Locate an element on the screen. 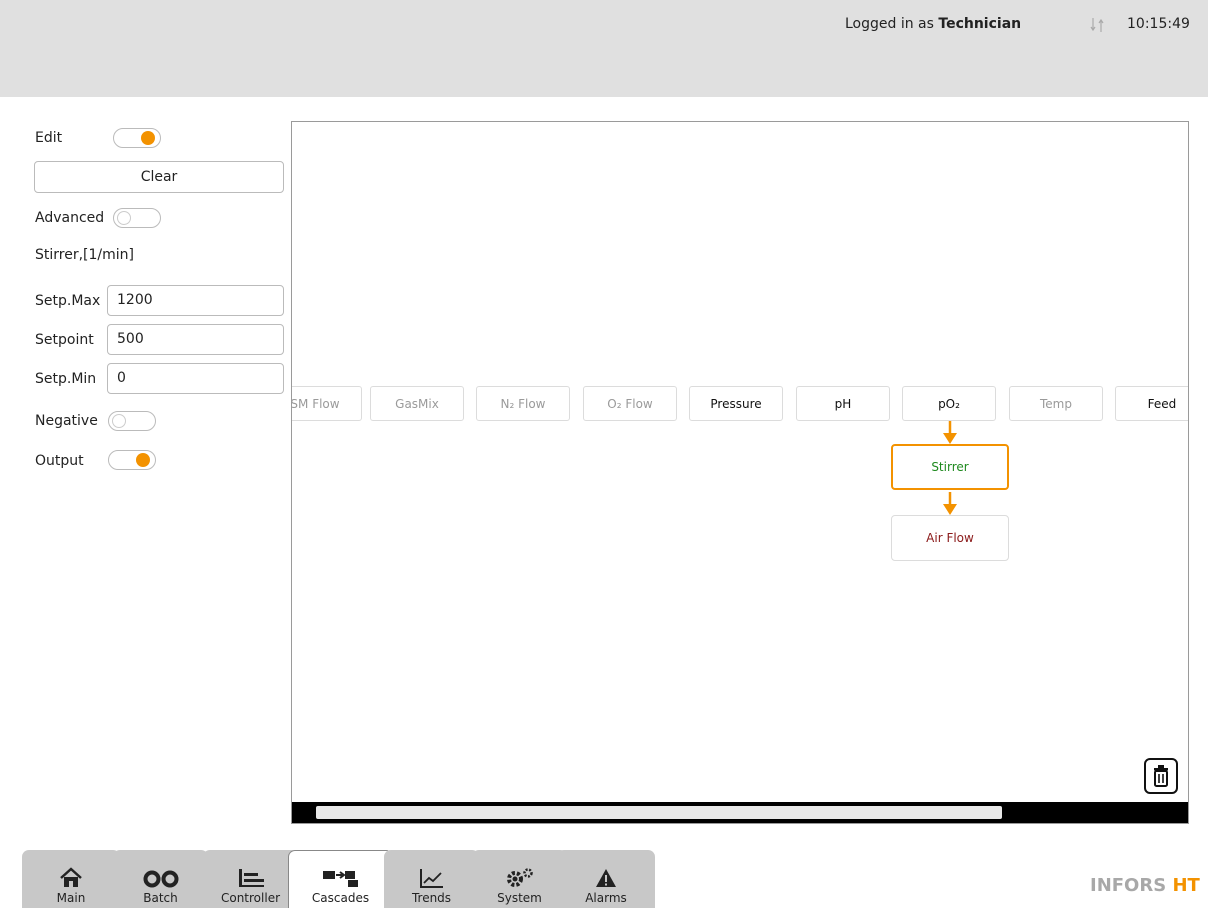  login-prefix: Logged in as is located at coordinates (889, 24).